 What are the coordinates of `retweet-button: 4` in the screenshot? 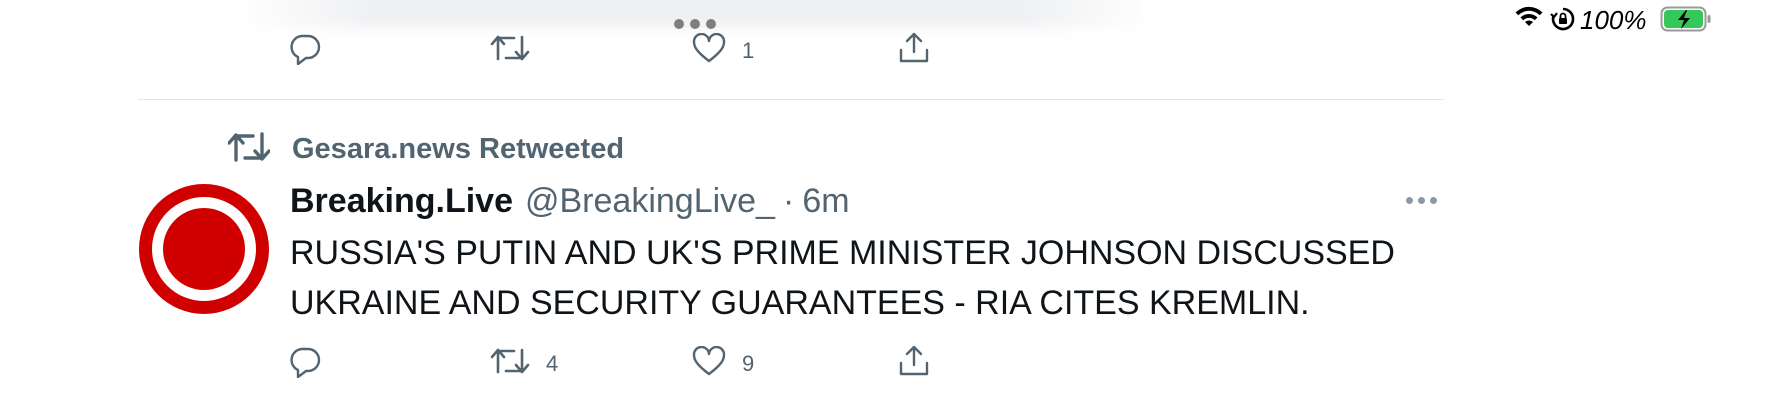 It's located at (524, 364).